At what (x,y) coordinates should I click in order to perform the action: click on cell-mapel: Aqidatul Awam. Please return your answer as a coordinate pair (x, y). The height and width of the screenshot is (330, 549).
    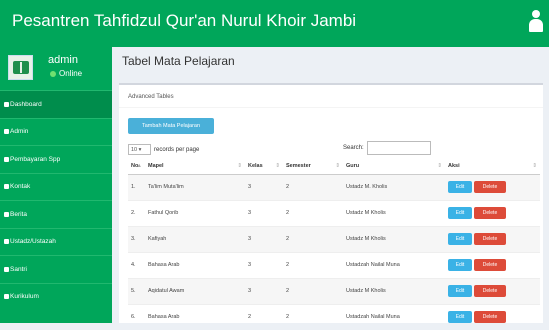
    Looking at the image, I should click on (195, 290).